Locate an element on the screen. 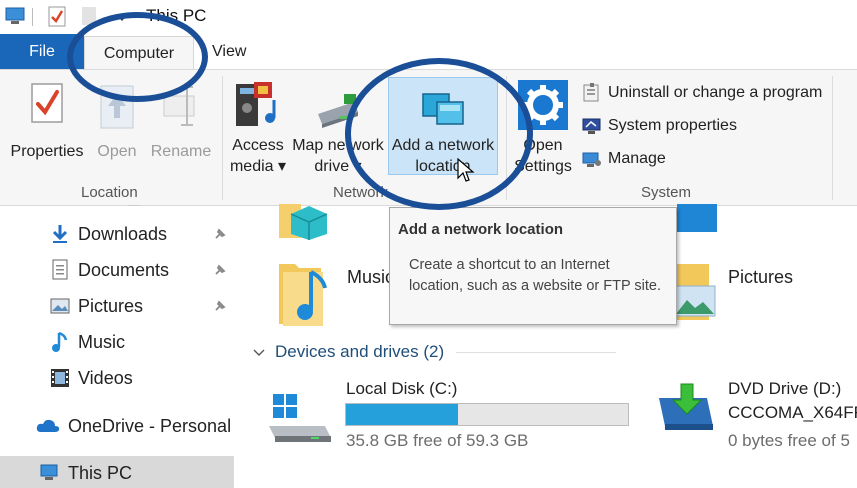 This screenshot has width=857, height=488. folder-label-music: Music is located at coordinates (370, 277).